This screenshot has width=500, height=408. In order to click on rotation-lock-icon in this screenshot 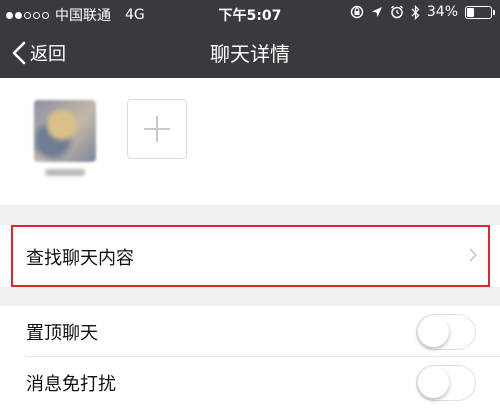, I will do `click(357, 12)`.